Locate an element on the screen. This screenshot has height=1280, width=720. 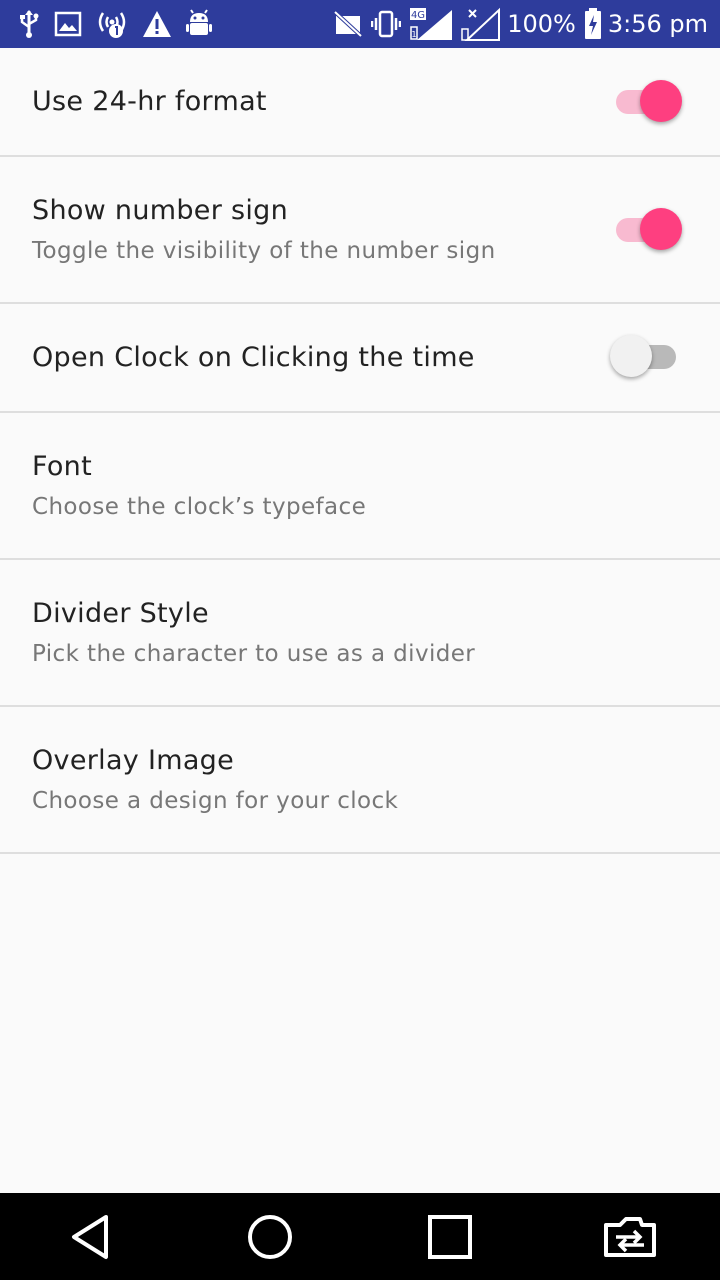
no-sim-icon is located at coordinates (348, 24).